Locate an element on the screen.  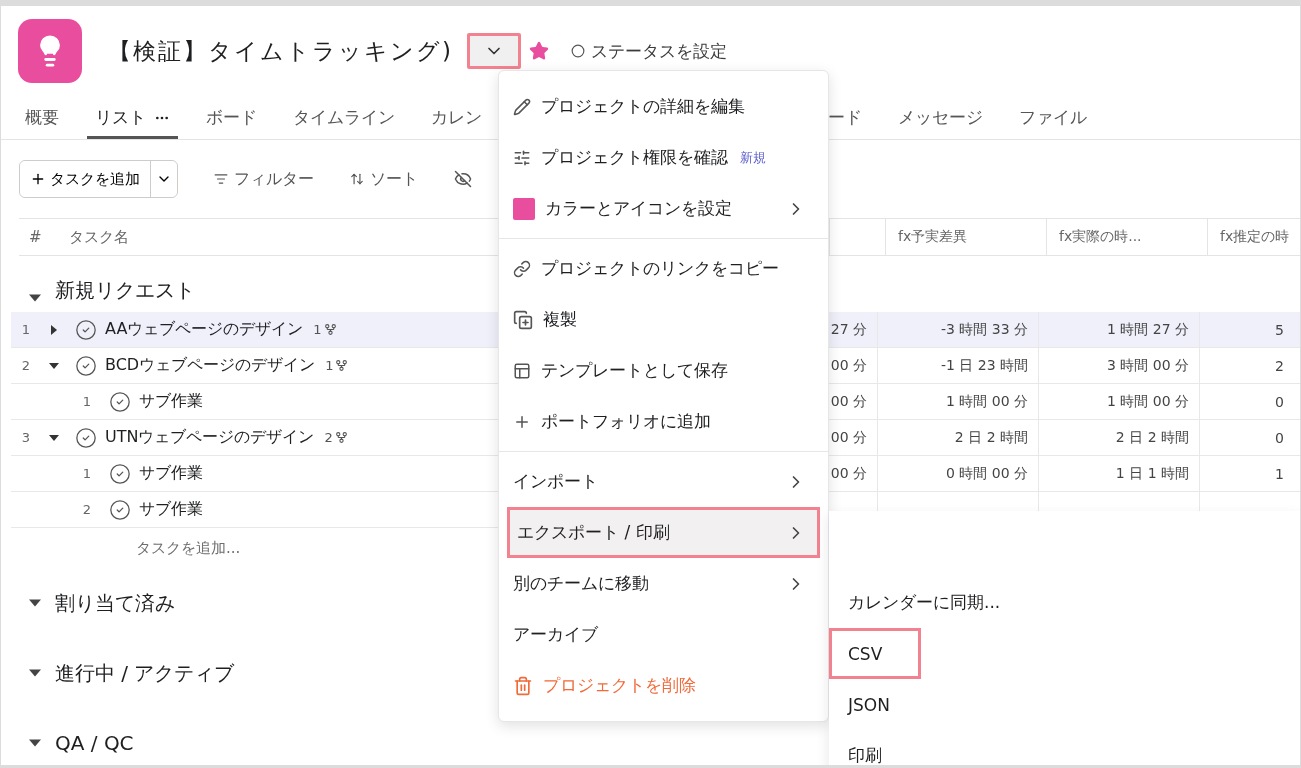
task-name: UTNウェブページのデザイン is located at coordinates (210, 437).